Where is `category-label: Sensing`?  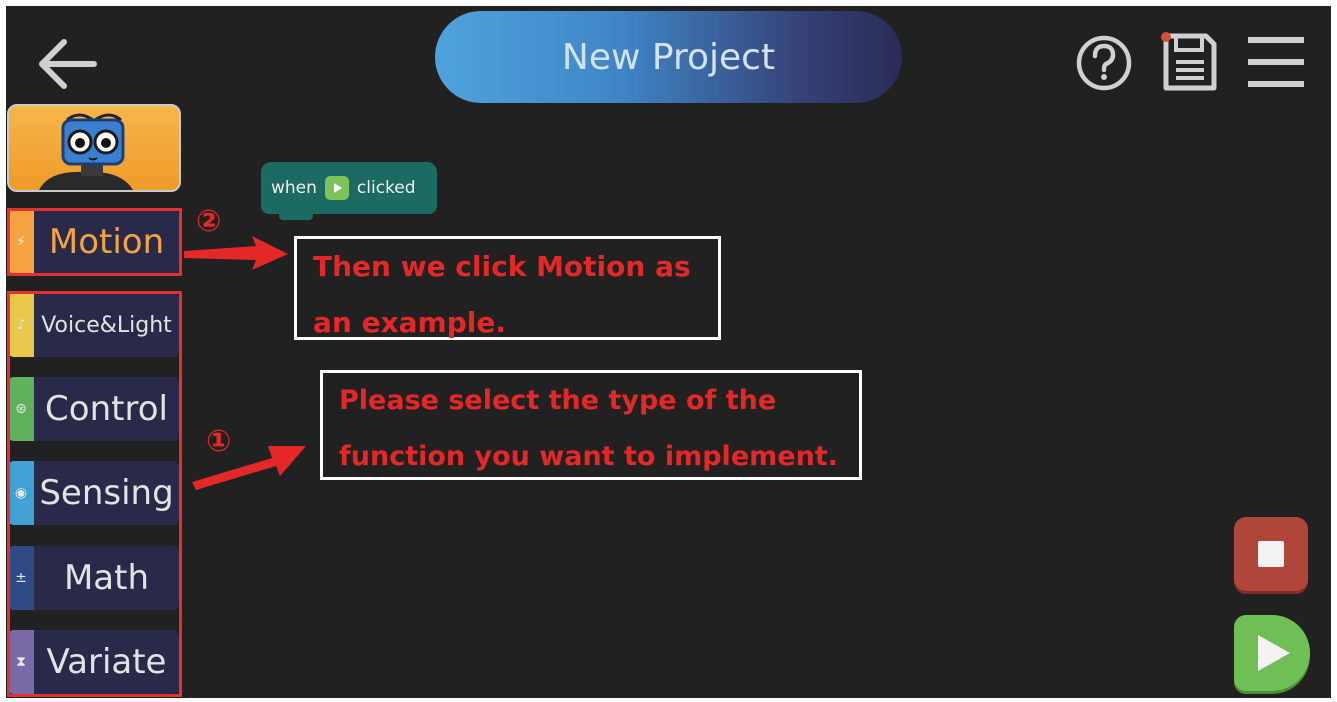
category-label: Sensing is located at coordinates (106, 493).